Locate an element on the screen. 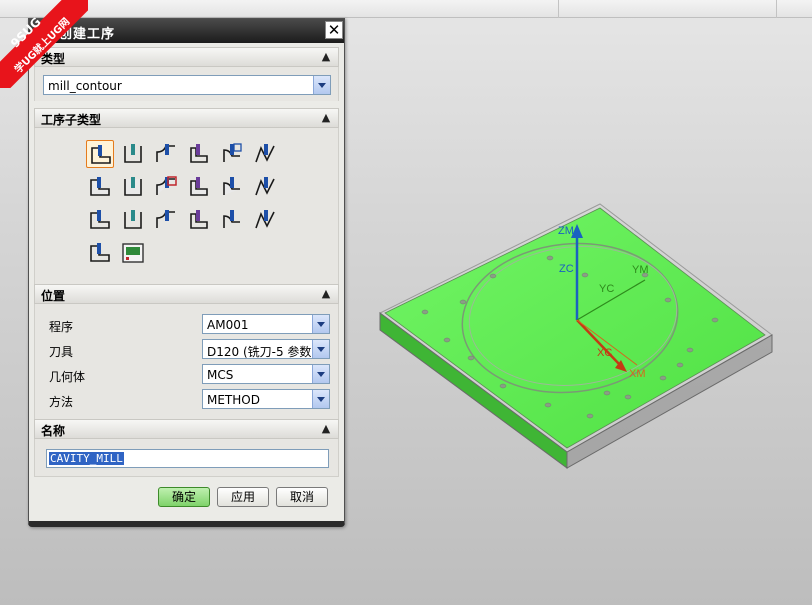 This screenshot has width=812, height=605. contour-area-non-steep-icon is located at coordinates (232, 187).